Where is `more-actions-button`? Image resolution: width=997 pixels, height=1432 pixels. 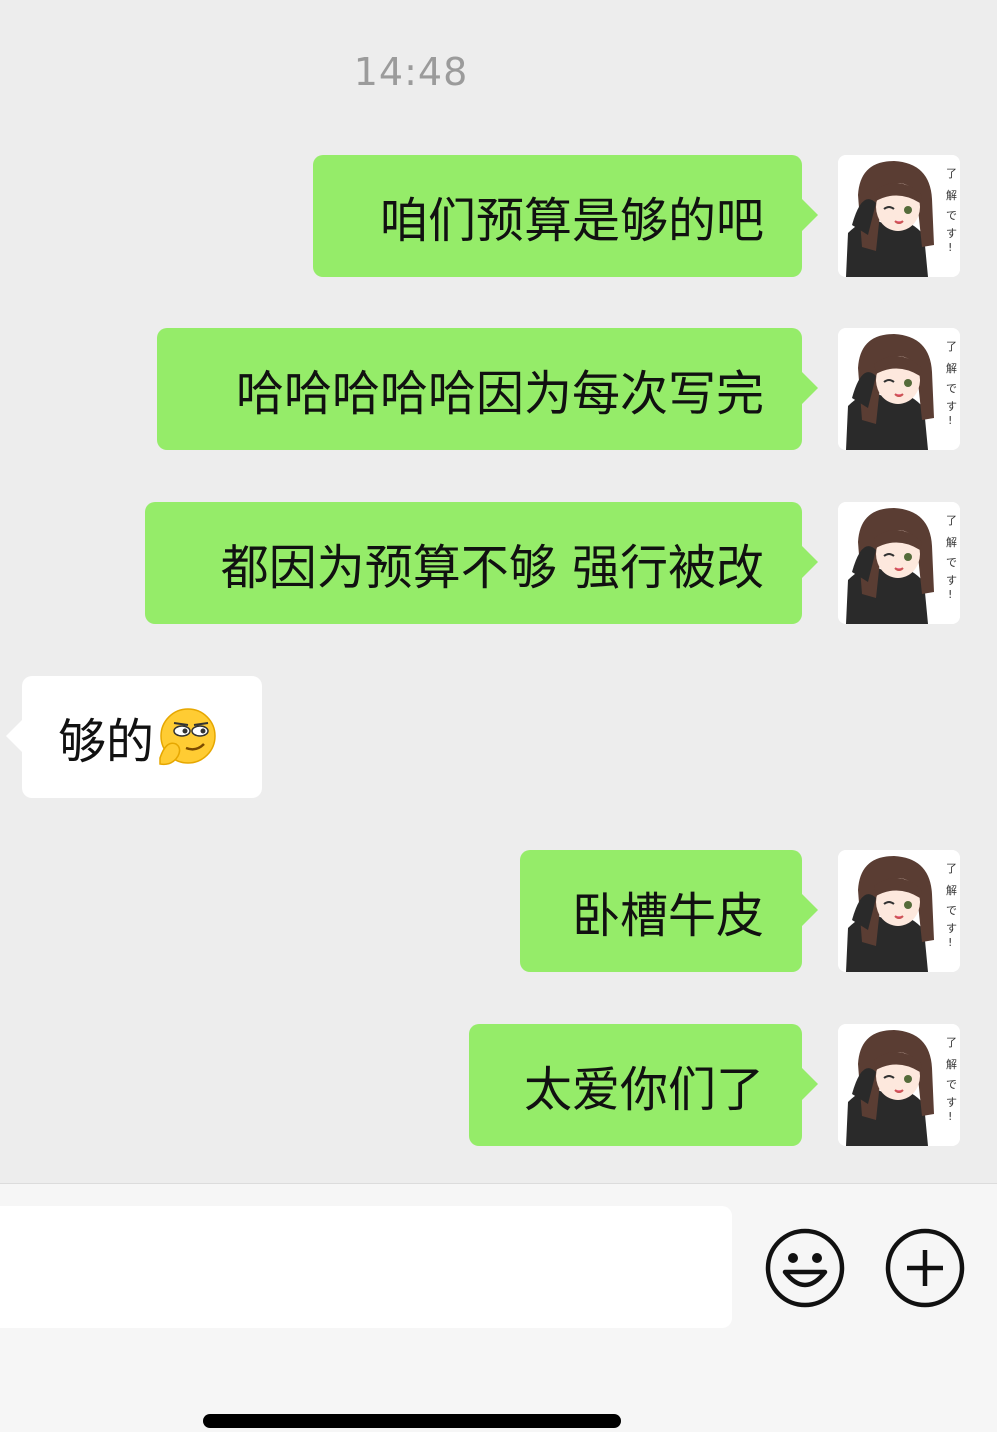
more-actions-button is located at coordinates (925, 1268).